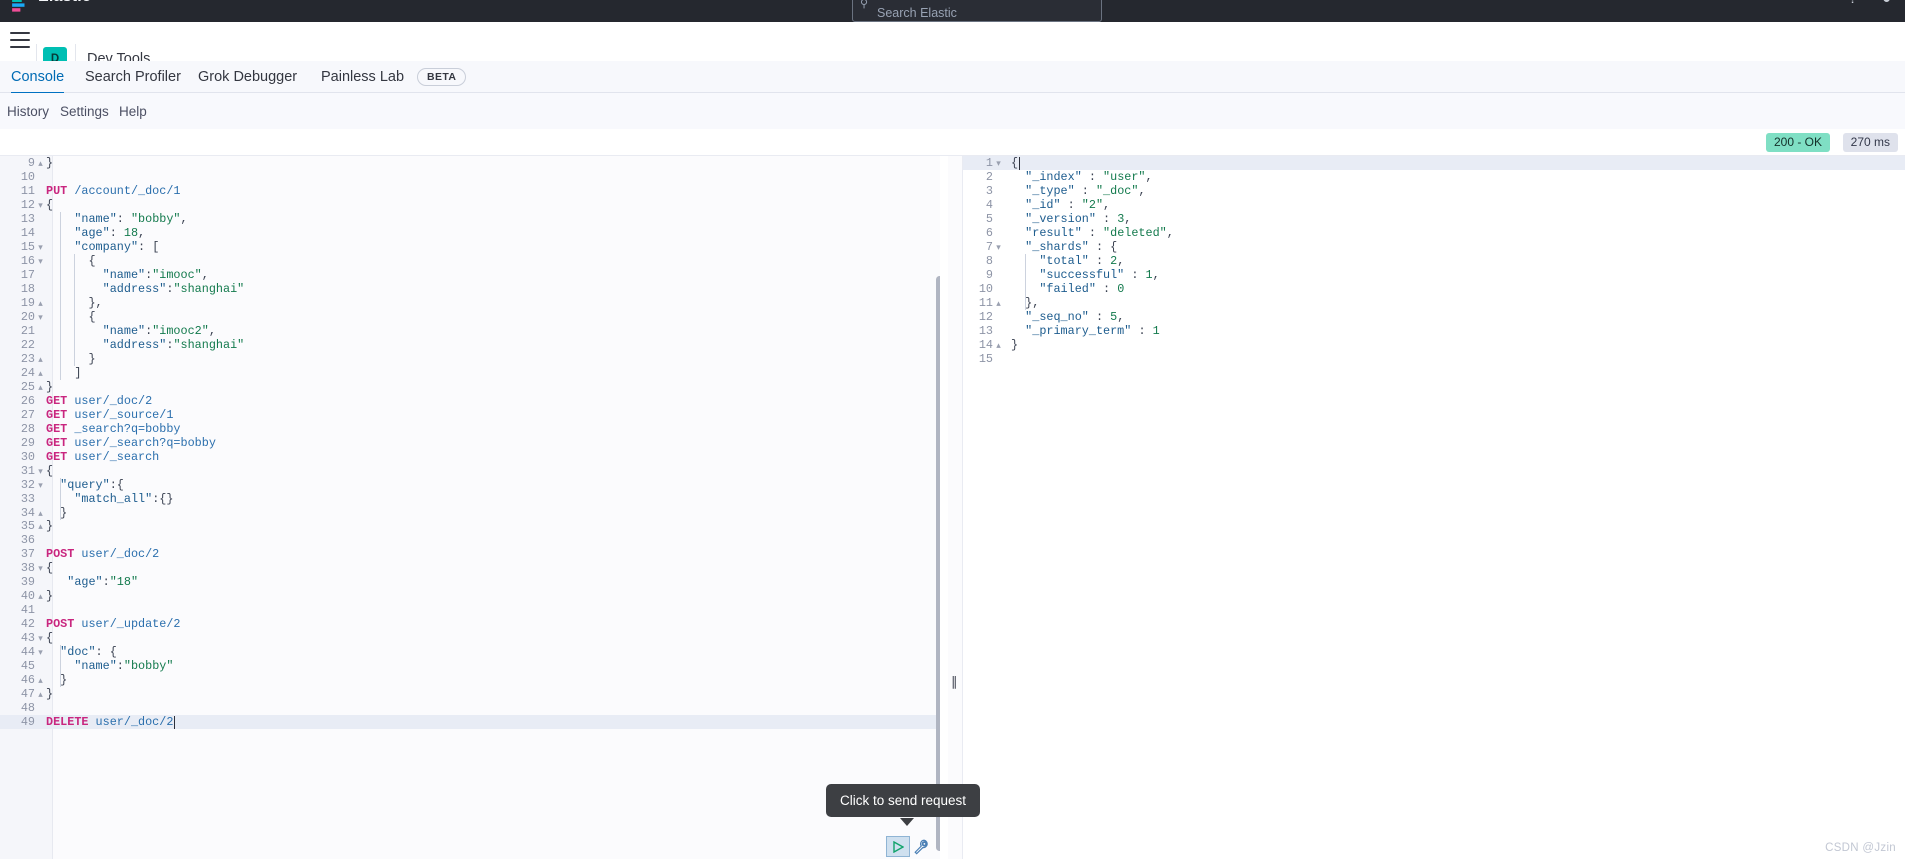 This screenshot has height=859, width=1905. Describe the element at coordinates (91, 233) in the screenshot. I see `code-token: "age"` at that location.